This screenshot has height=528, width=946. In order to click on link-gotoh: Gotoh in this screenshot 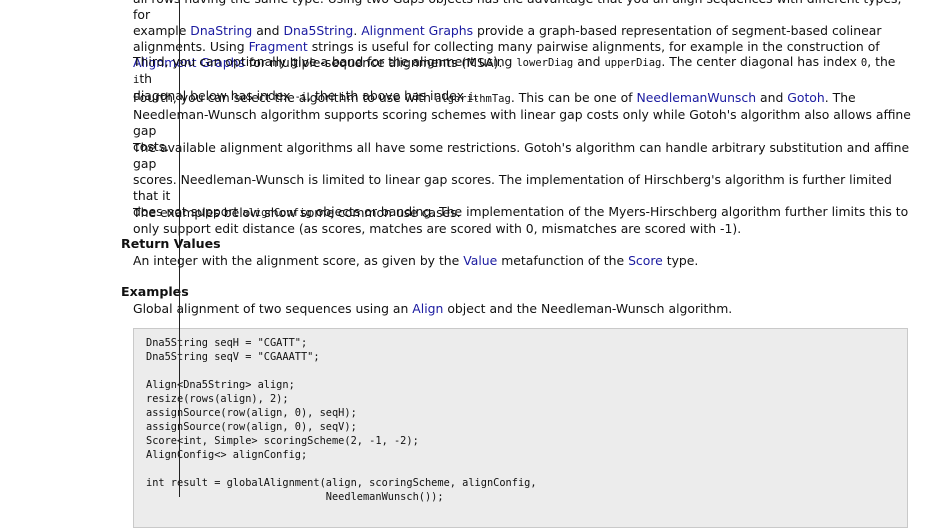, I will do `click(805, 97)`.